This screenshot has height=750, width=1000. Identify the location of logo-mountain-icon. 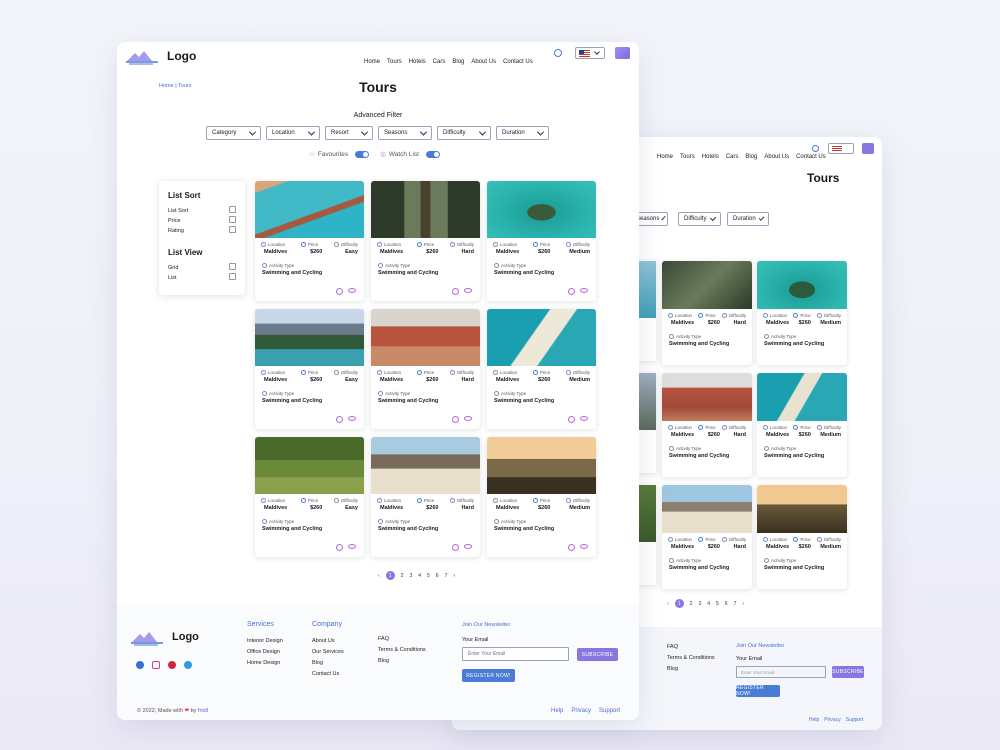
(142, 56).